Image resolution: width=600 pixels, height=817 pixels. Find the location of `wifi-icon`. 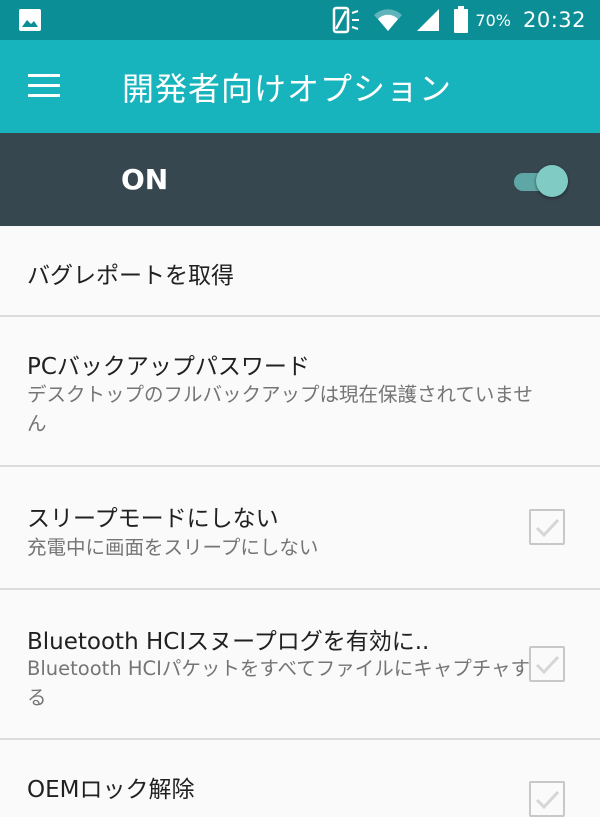

wifi-icon is located at coordinates (388, 20).